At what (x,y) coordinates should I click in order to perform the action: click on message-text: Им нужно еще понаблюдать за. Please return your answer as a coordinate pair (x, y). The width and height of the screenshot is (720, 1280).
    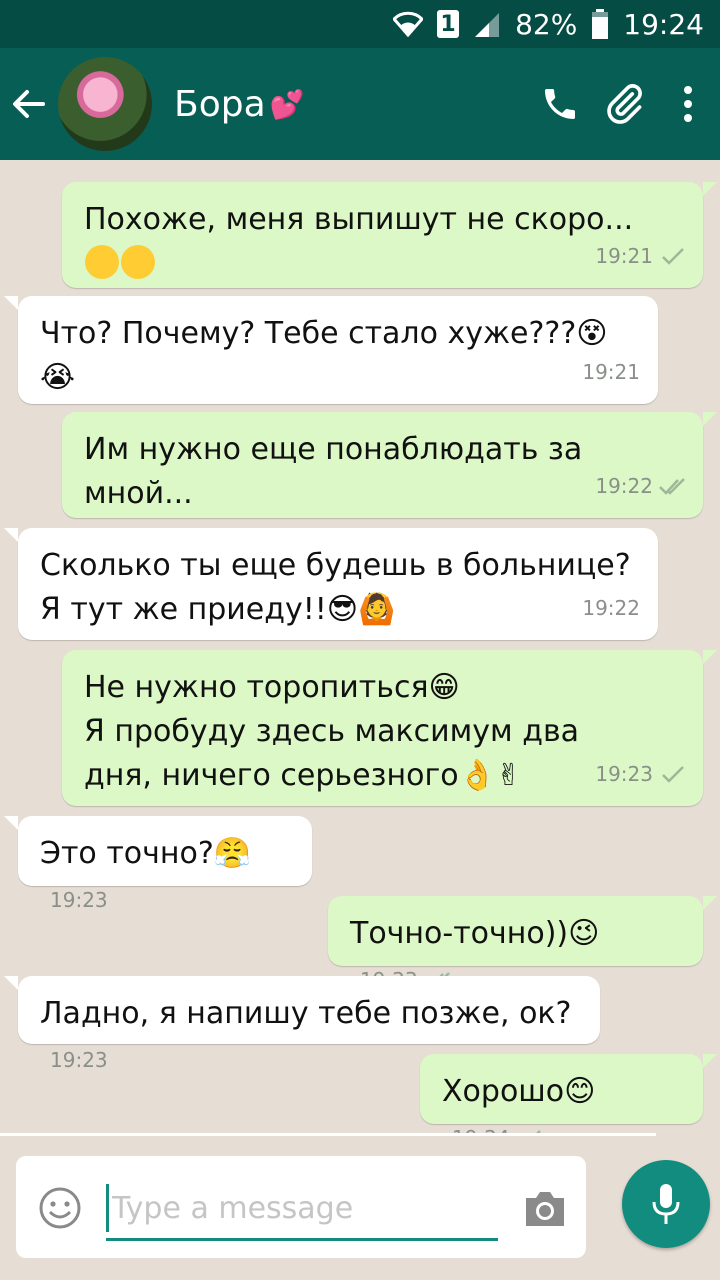
    Looking at the image, I should click on (333, 449).